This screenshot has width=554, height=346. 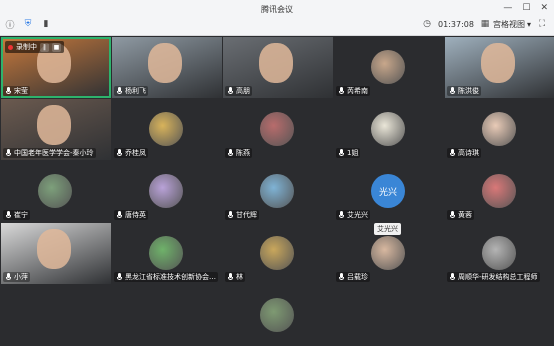 What do you see at coordinates (246, 215) in the screenshot?
I see `participant-name-text: 甘代辉` at bounding box center [246, 215].